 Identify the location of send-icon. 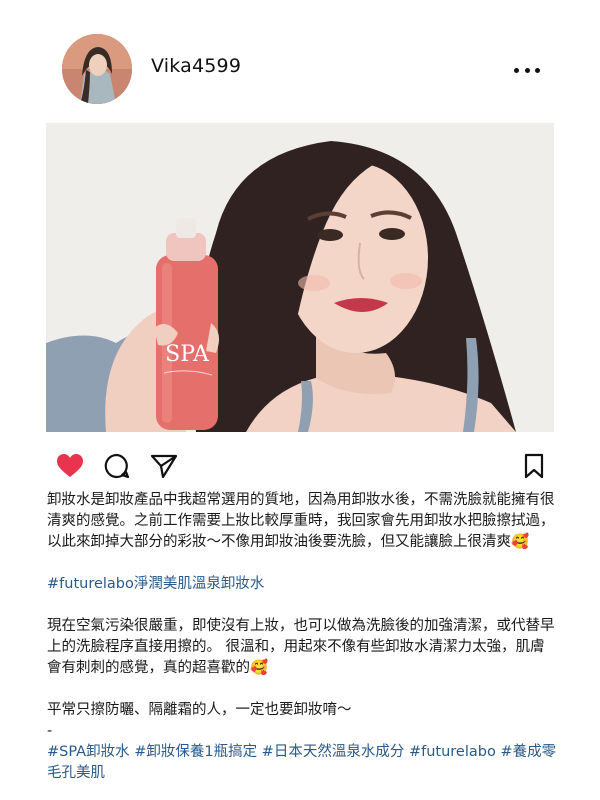
(164, 466).